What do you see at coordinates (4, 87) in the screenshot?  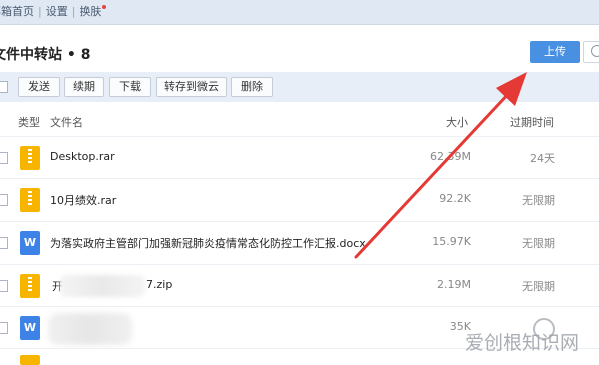 I see `select-all-checkbox` at bounding box center [4, 87].